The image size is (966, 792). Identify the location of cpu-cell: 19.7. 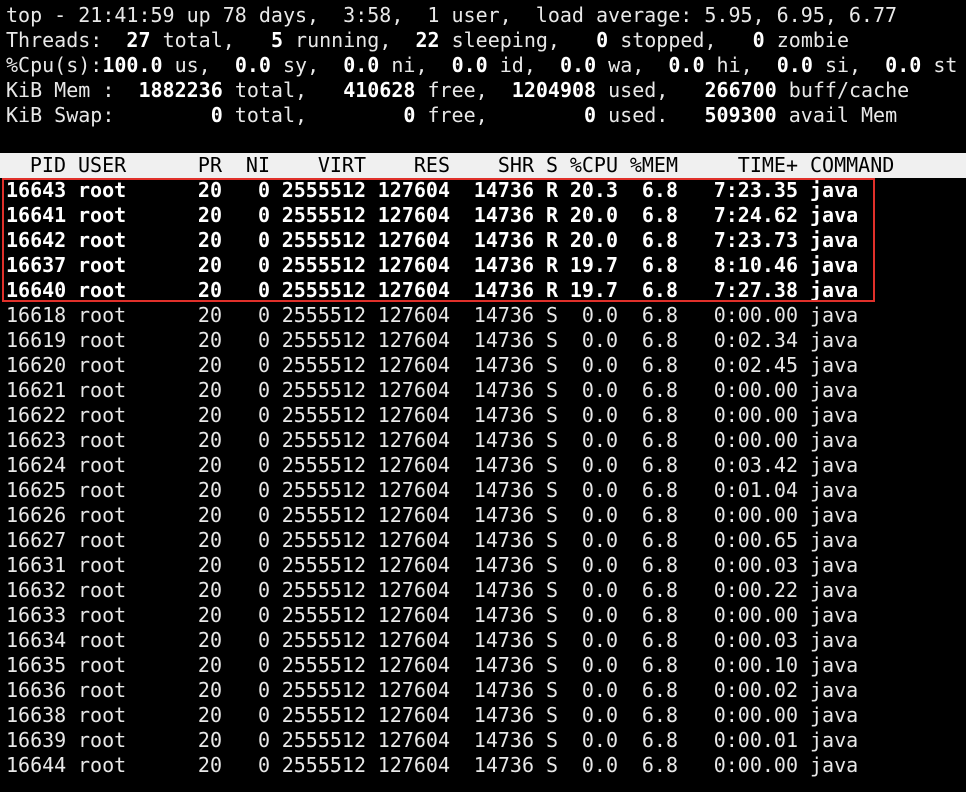
(593, 290).